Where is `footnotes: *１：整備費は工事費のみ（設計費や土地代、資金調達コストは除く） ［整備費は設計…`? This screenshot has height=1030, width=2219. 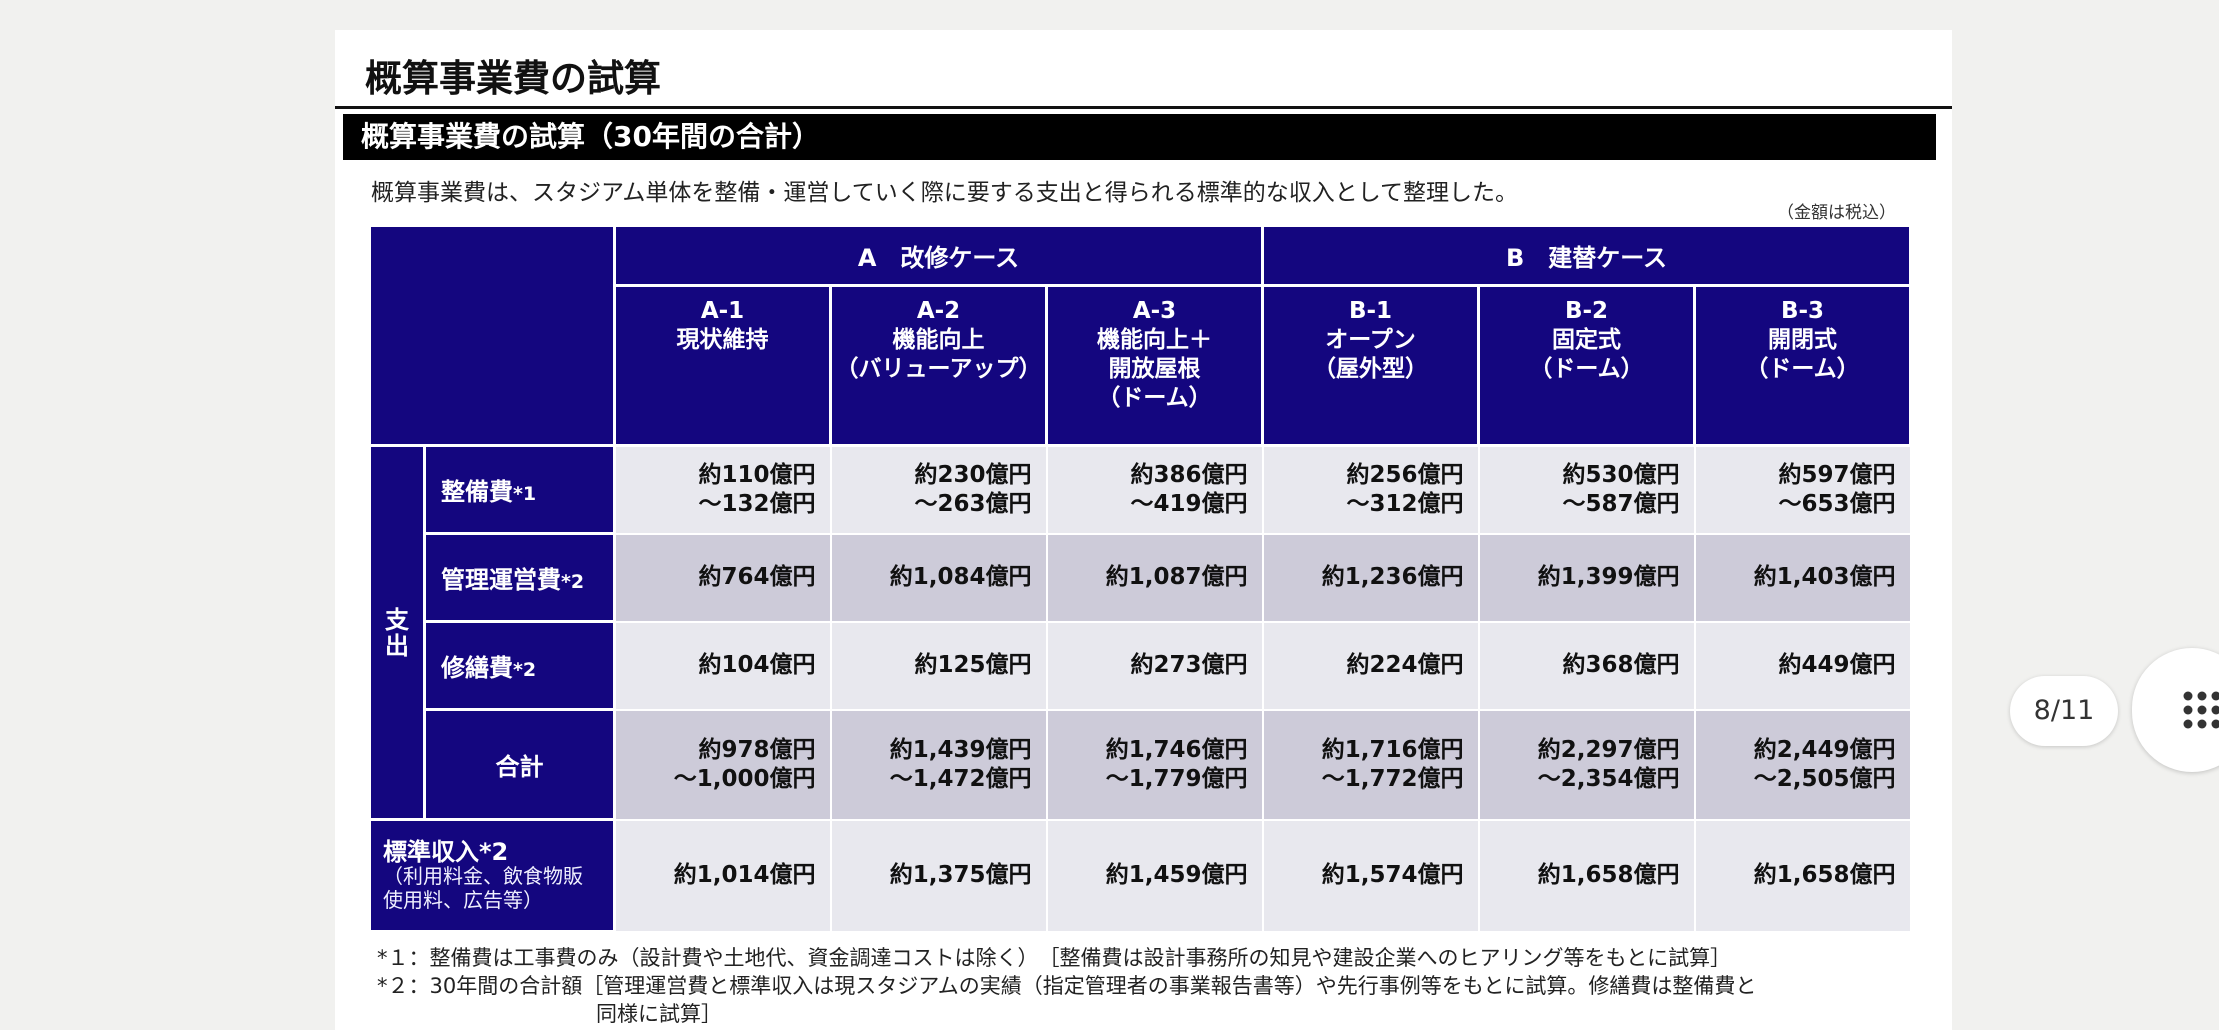
footnotes: *１：整備費は工事費のみ（設計費や土地代、資金調達コストは除く） ［整備費は設計… is located at coordinates (1066, 986).